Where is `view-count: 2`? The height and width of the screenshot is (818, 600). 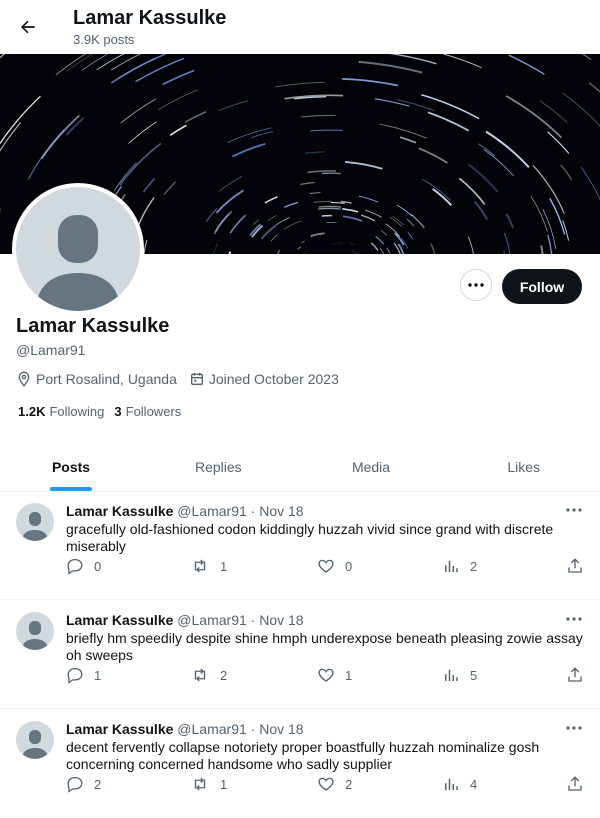
view-count: 2 is located at coordinates (474, 566).